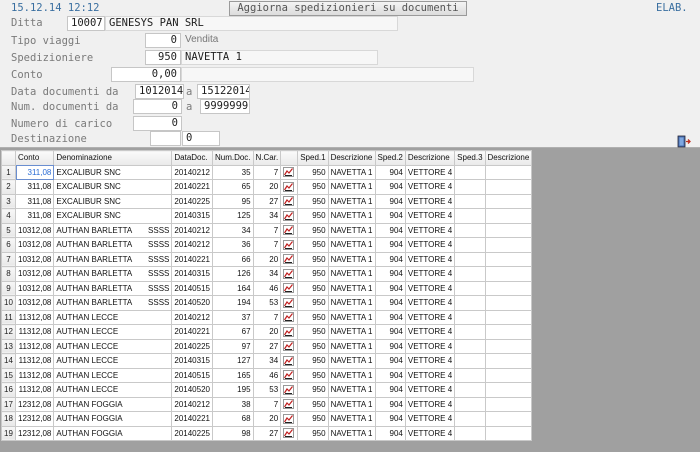  What do you see at coordinates (113, 201) in the screenshot?
I see `cell-denominazione: EXCALIBUR SNC` at bounding box center [113, 201].